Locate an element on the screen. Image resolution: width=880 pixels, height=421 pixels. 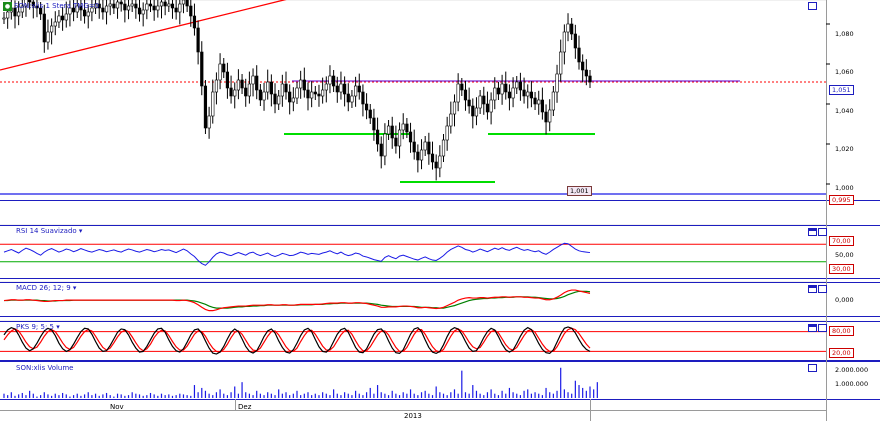
pks-title: PKS 9; 5; 5 ▾ is located at coordinates (38, 327).